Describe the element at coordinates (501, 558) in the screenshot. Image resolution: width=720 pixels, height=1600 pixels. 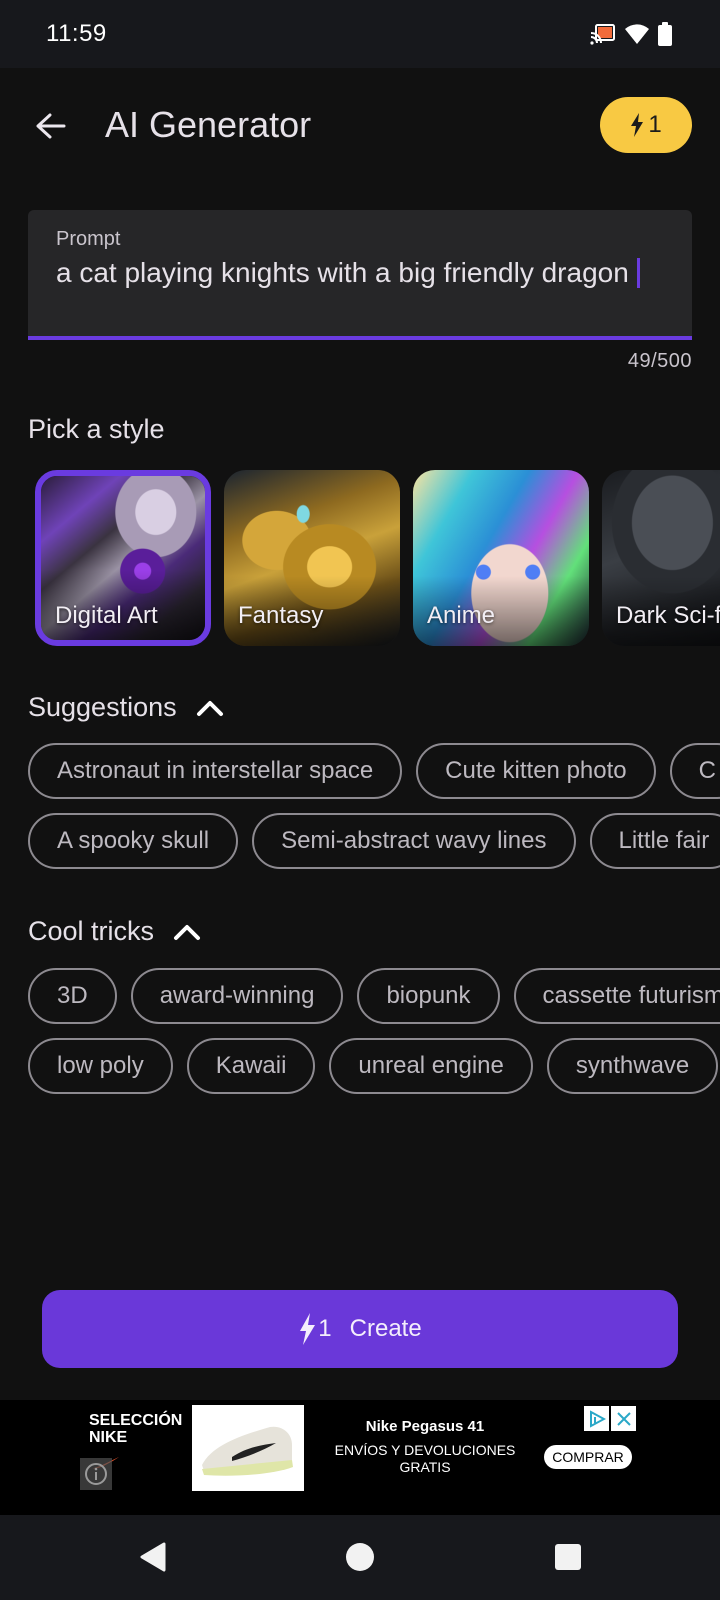
I see `style-card-anime: Anime` at that location.